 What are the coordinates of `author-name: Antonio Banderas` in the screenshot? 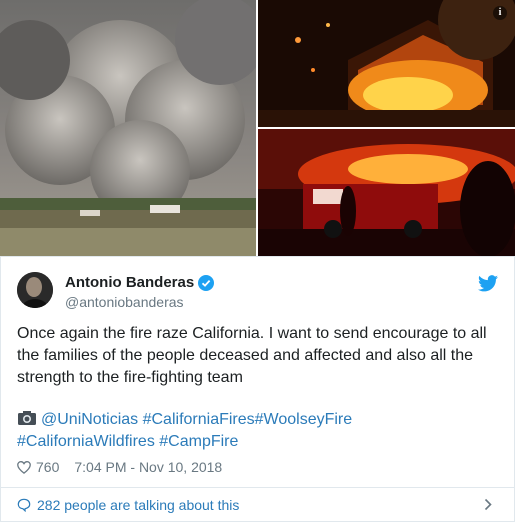 It's located at (129, 282).